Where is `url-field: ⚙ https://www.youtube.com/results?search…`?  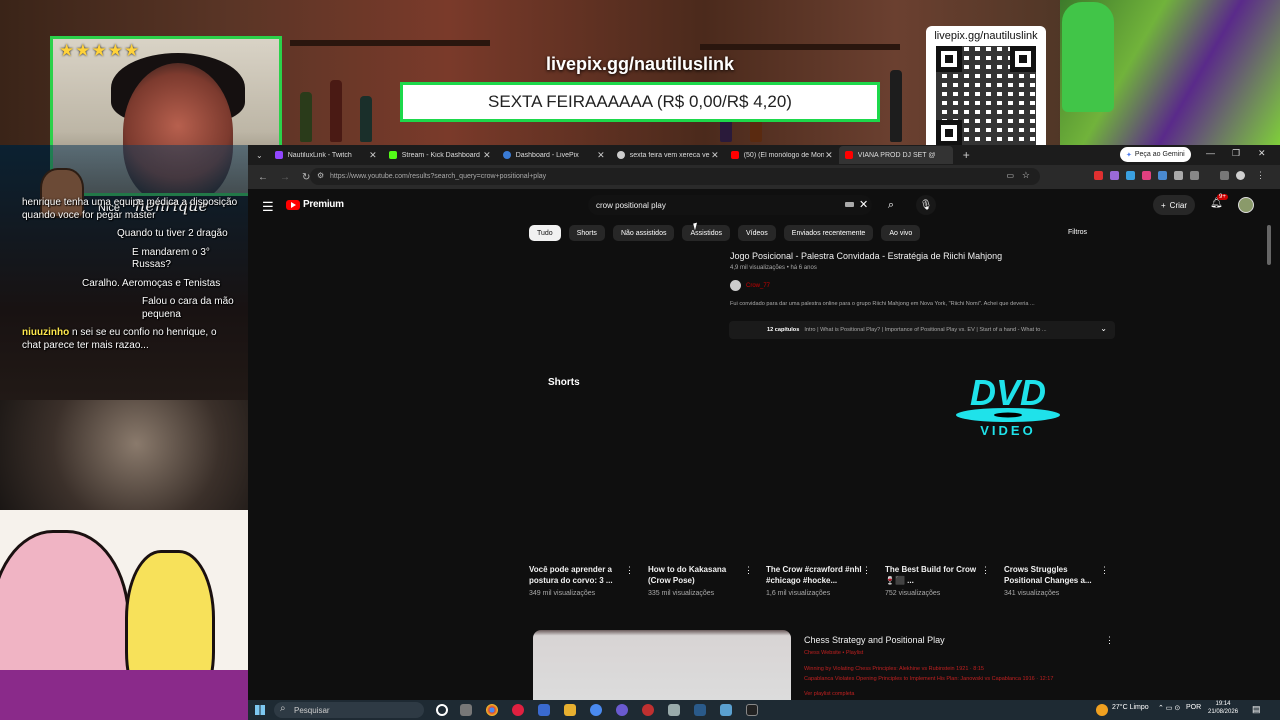
url-field: ⚙ https://www.youtube.com/results?search… is located at coordinates (675, 176).